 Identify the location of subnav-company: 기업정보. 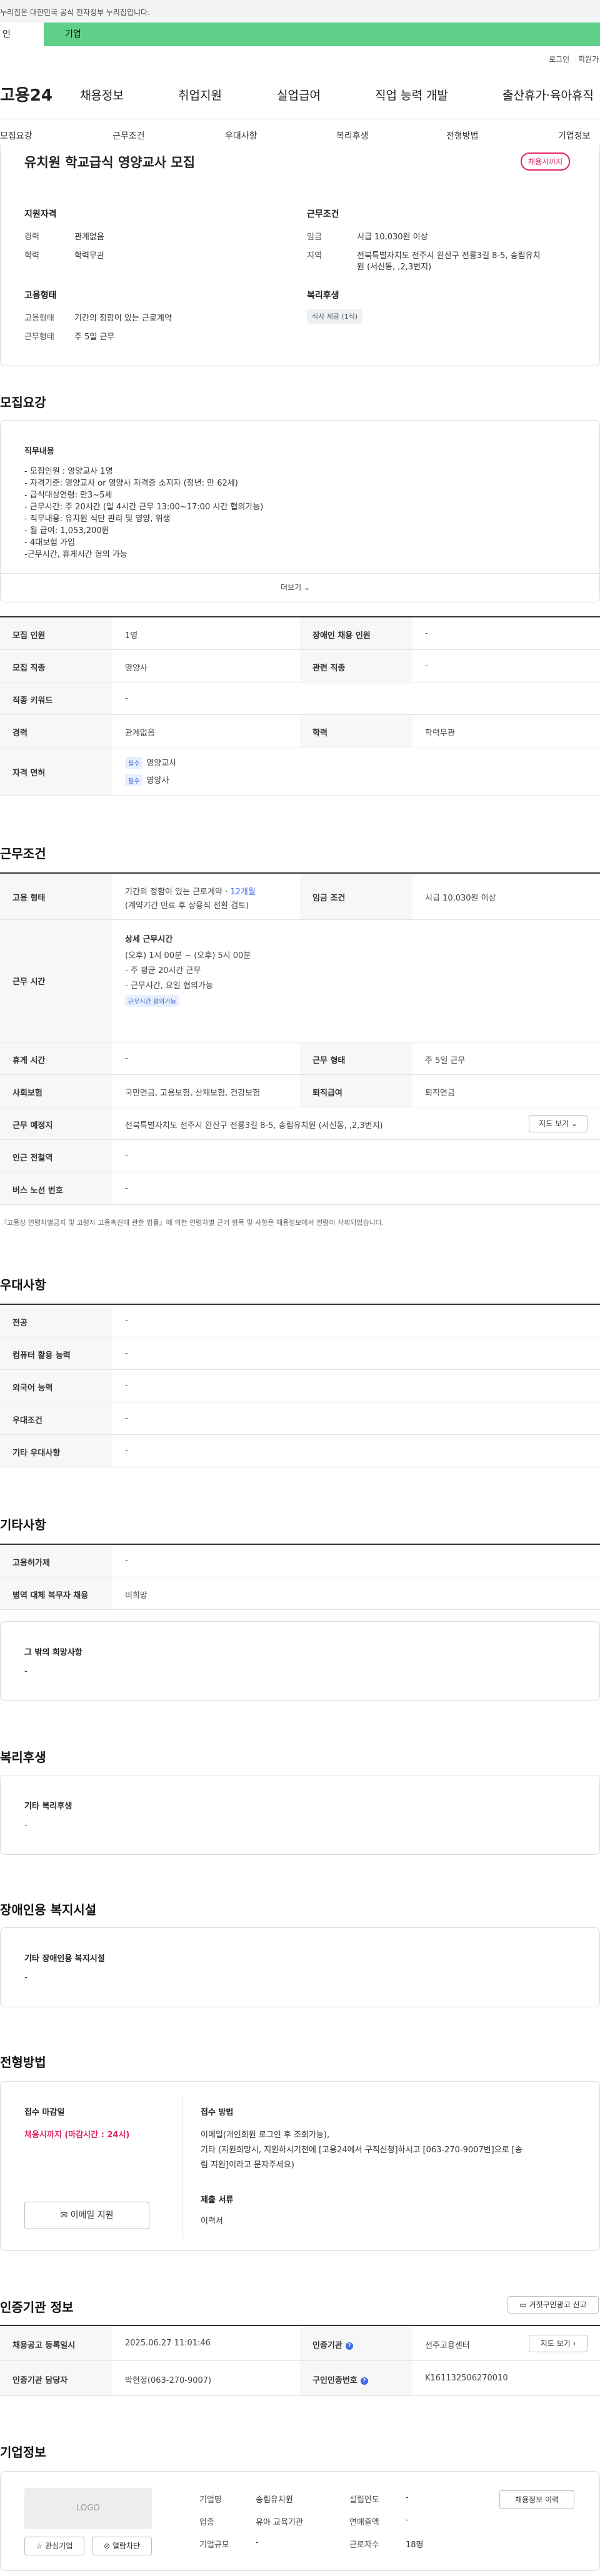
(574, 135).